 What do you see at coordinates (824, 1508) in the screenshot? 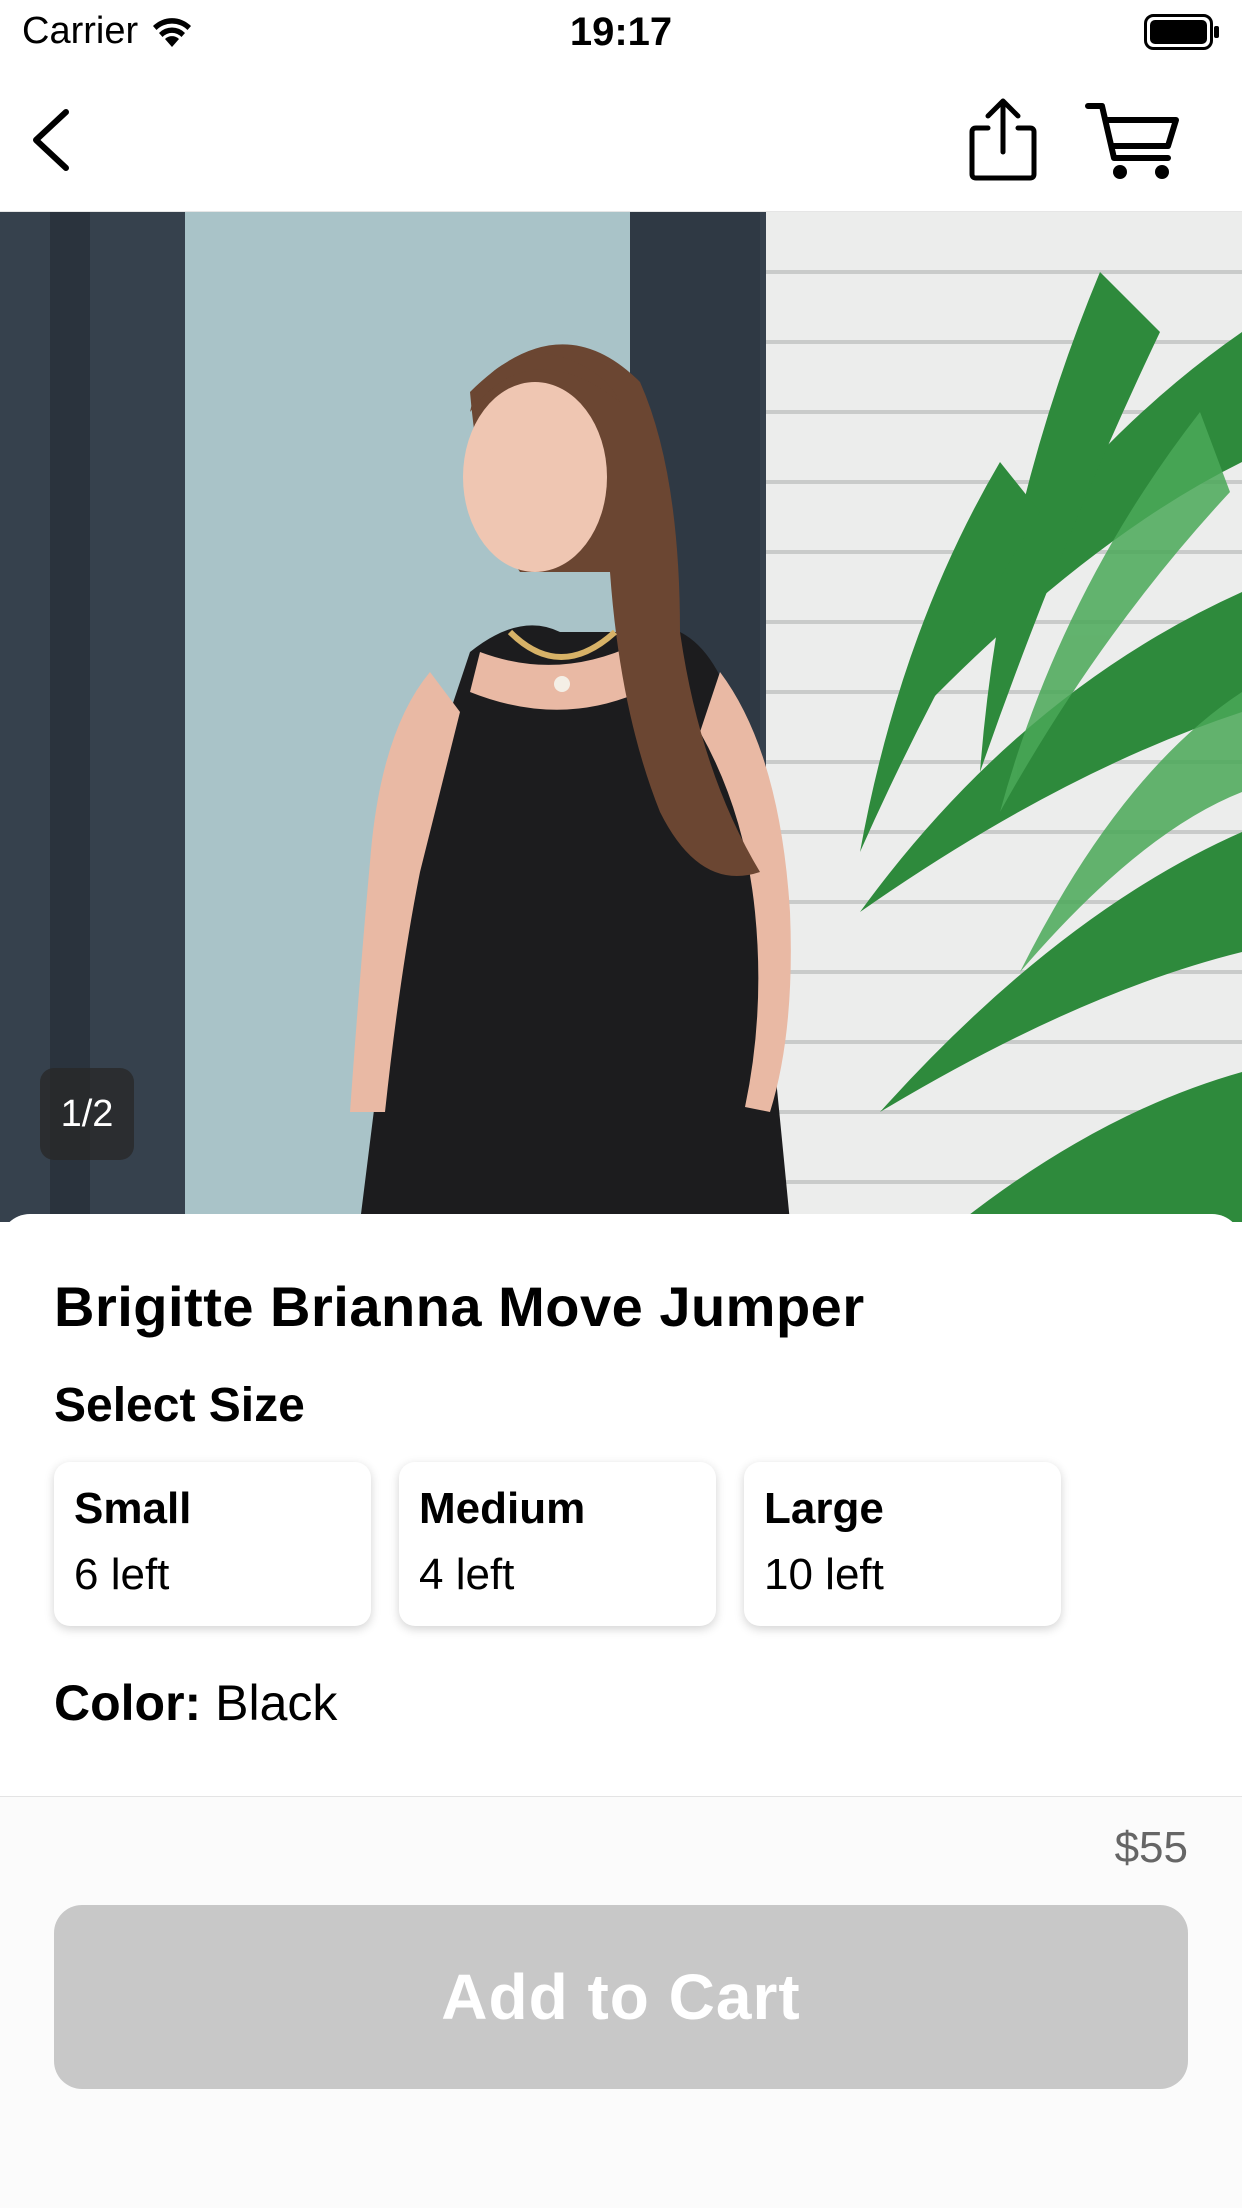
I see `size-name: Large` at bounding box center [824, 1508].